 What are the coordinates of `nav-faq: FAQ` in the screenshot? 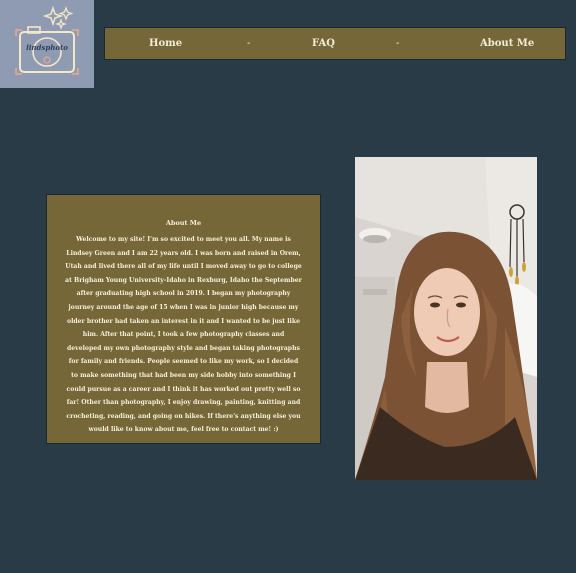 It's located at (323, 43).